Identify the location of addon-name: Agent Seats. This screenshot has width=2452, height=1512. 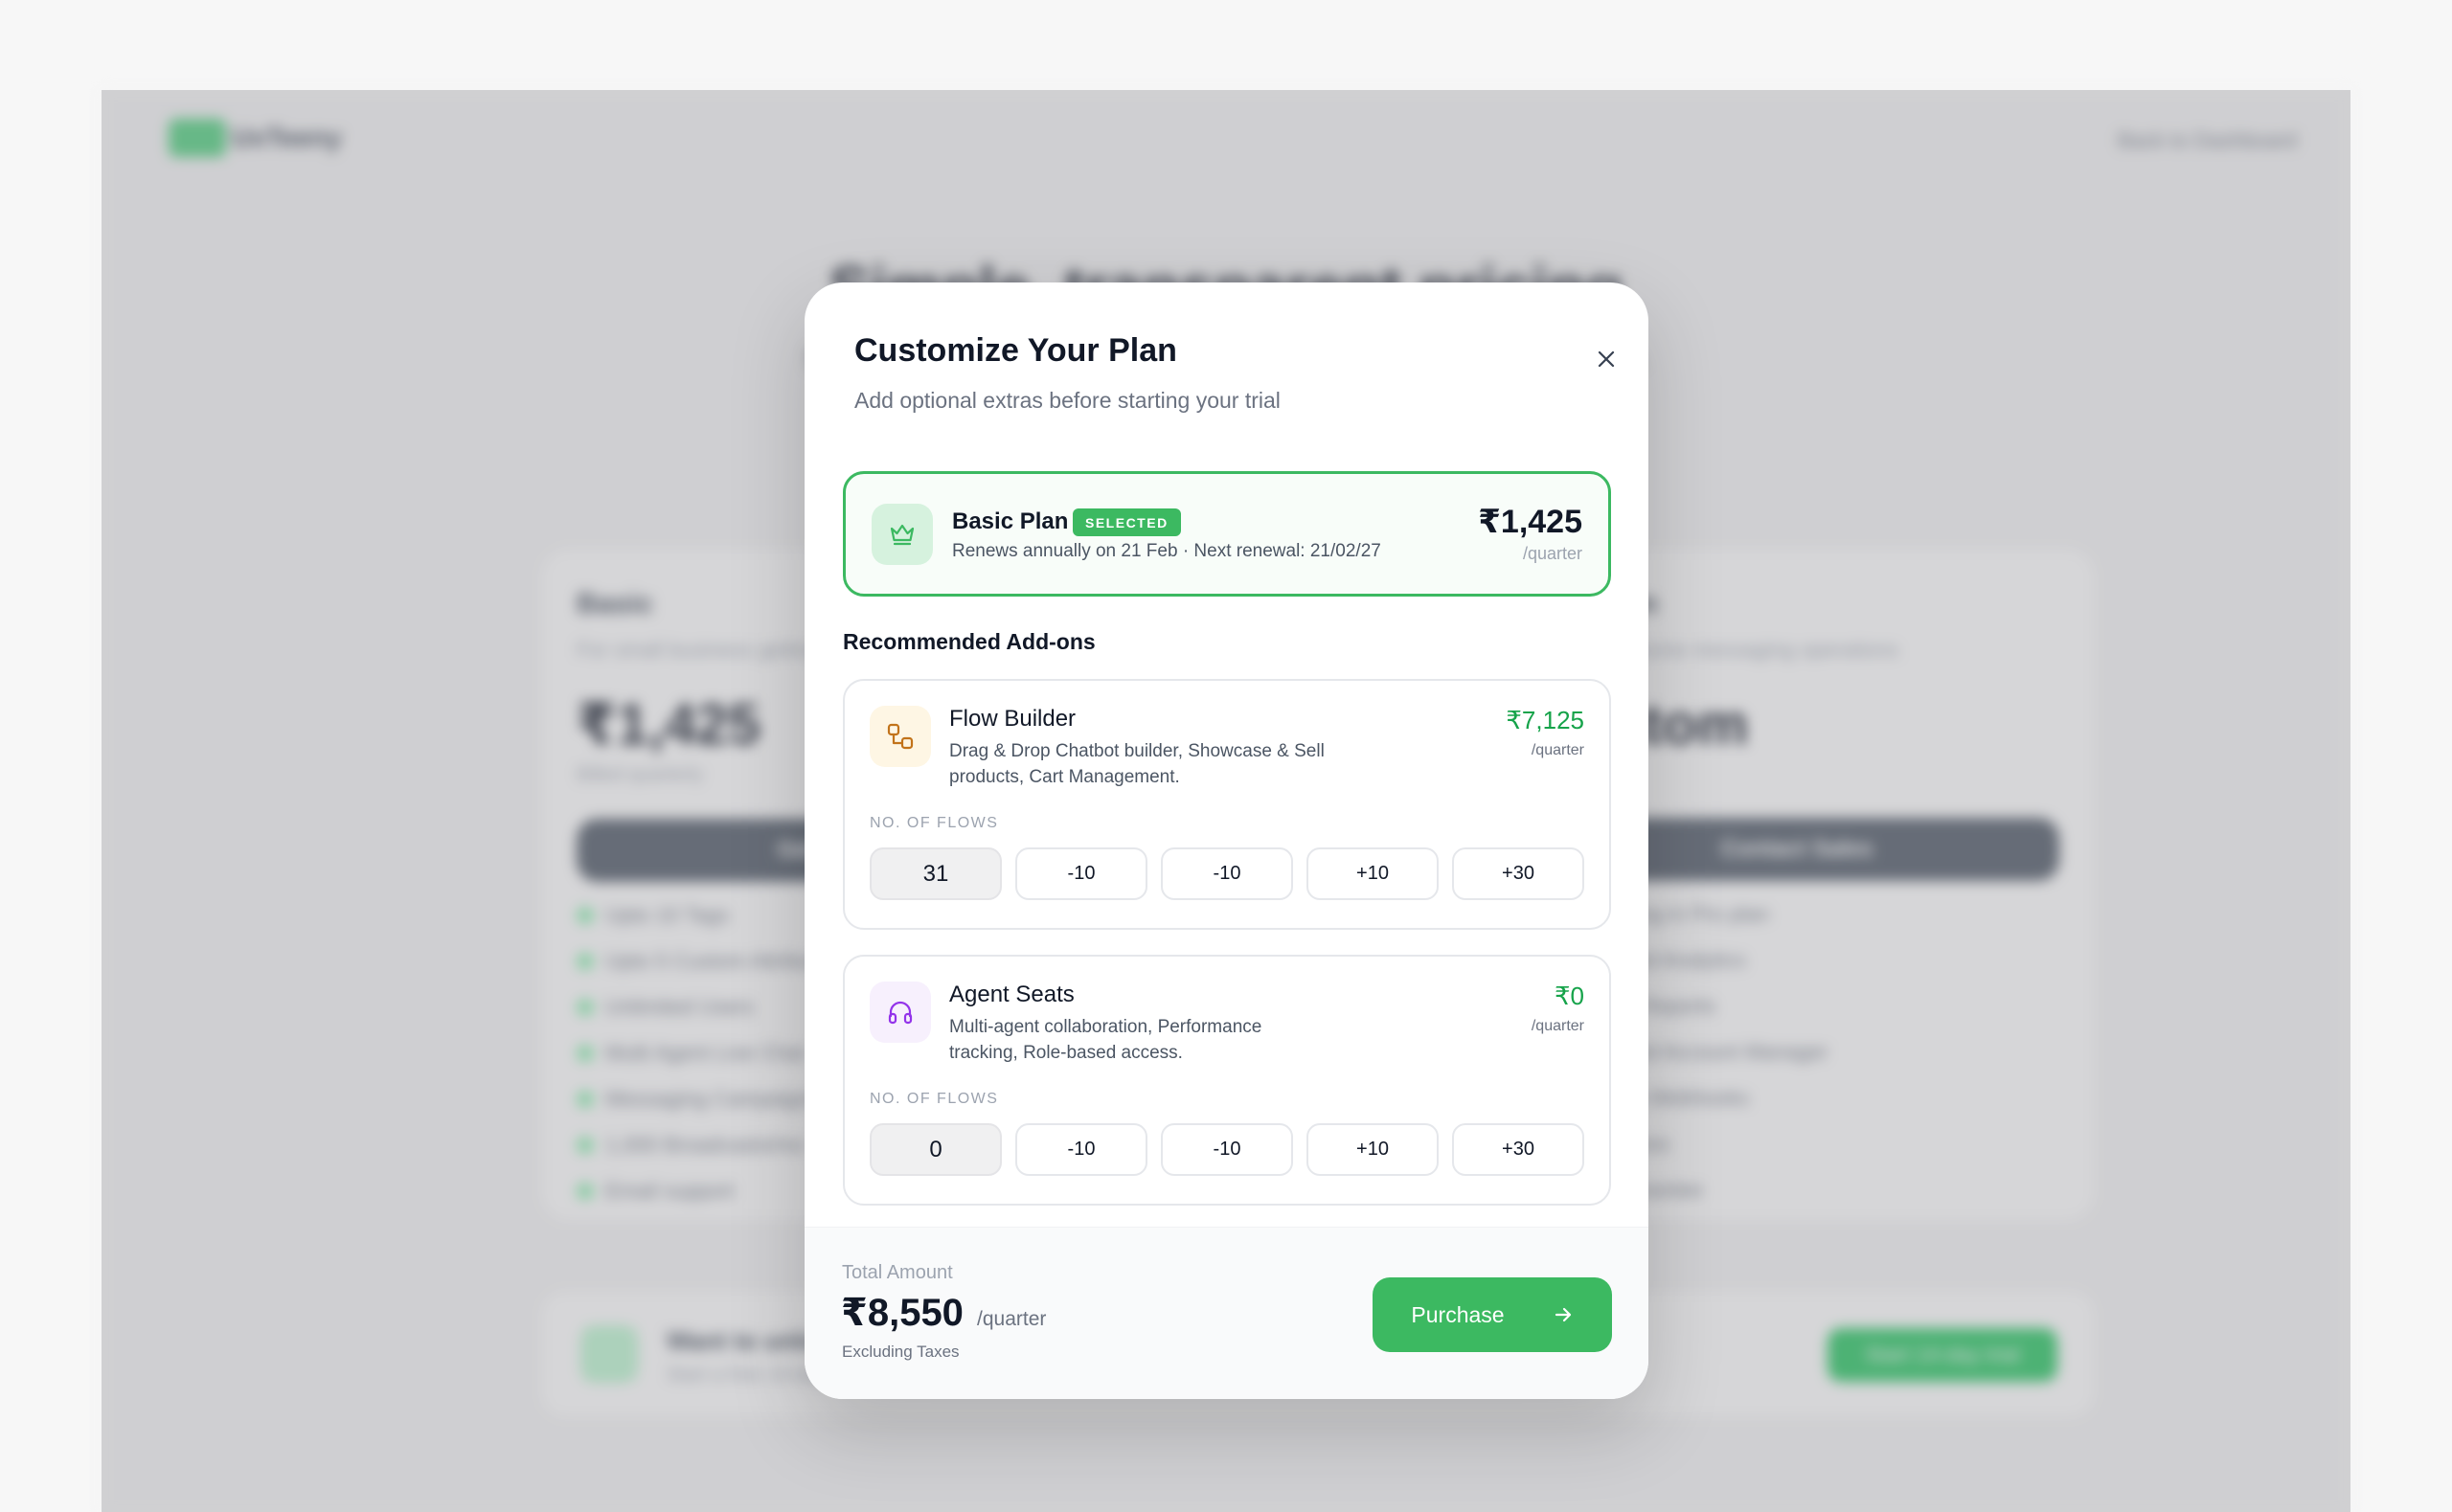
(1012, 994).